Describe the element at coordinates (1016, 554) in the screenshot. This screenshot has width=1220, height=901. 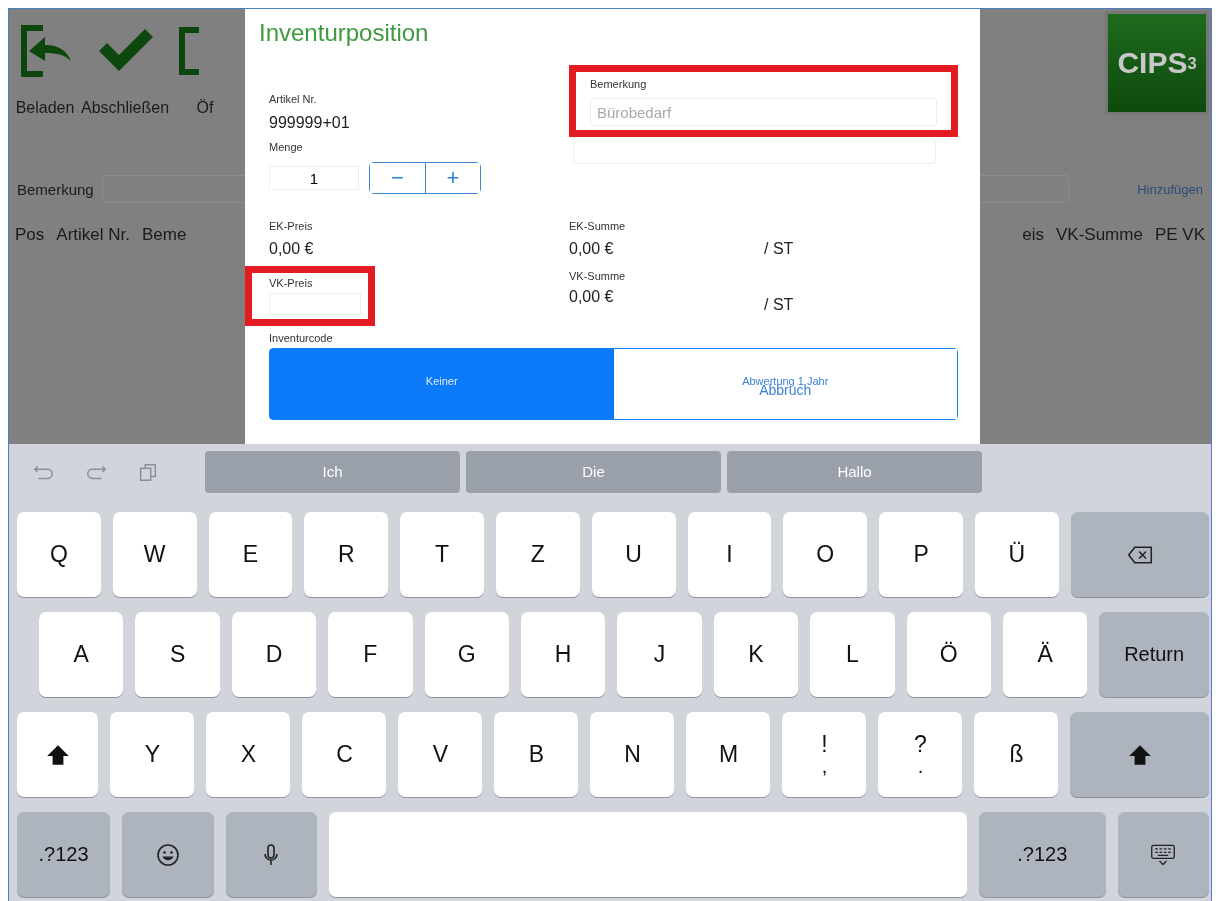
I see `letter-key: Ü` at that location.